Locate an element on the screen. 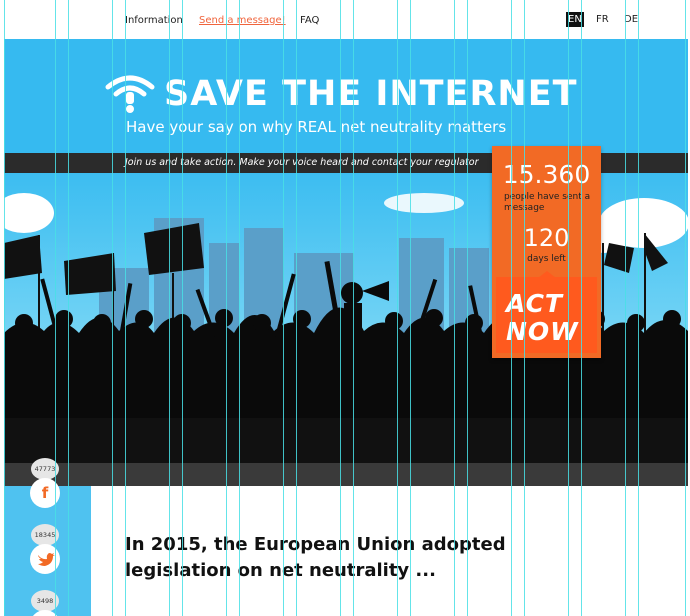 The width and height of the screenshot is (690, 616). twitter-share-count: 18345 is located at coordinates (45, 535).